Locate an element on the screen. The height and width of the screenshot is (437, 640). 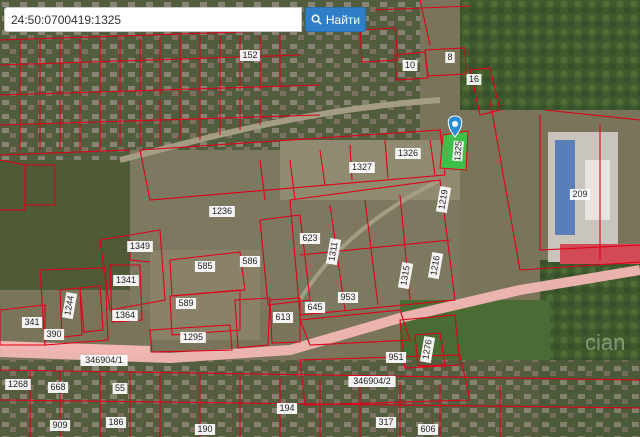
plot-label-text: 55 is located at coordinates (120, 388).